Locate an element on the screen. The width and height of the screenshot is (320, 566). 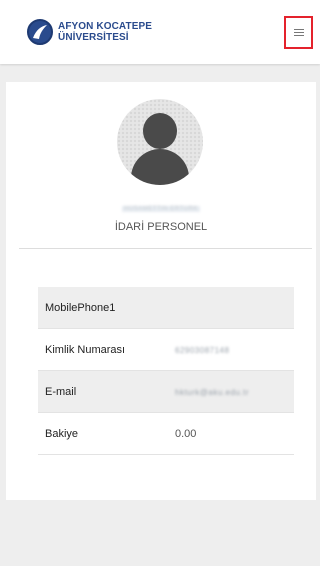
logo-line-1: AFYON KOCATEPE is located at coordinates (105, 26).